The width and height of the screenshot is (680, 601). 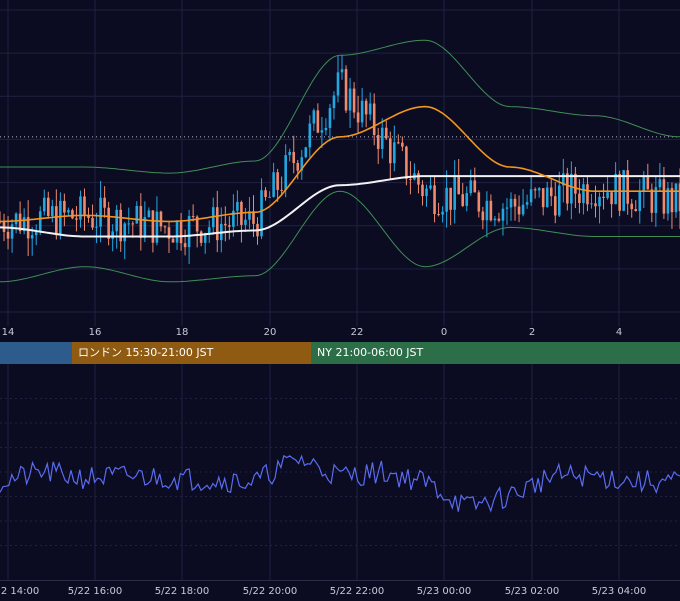 What do you see at coordinates (444, 332) in the screenshot?
I see `time-tick: 0` at bounding box center [444, 332].